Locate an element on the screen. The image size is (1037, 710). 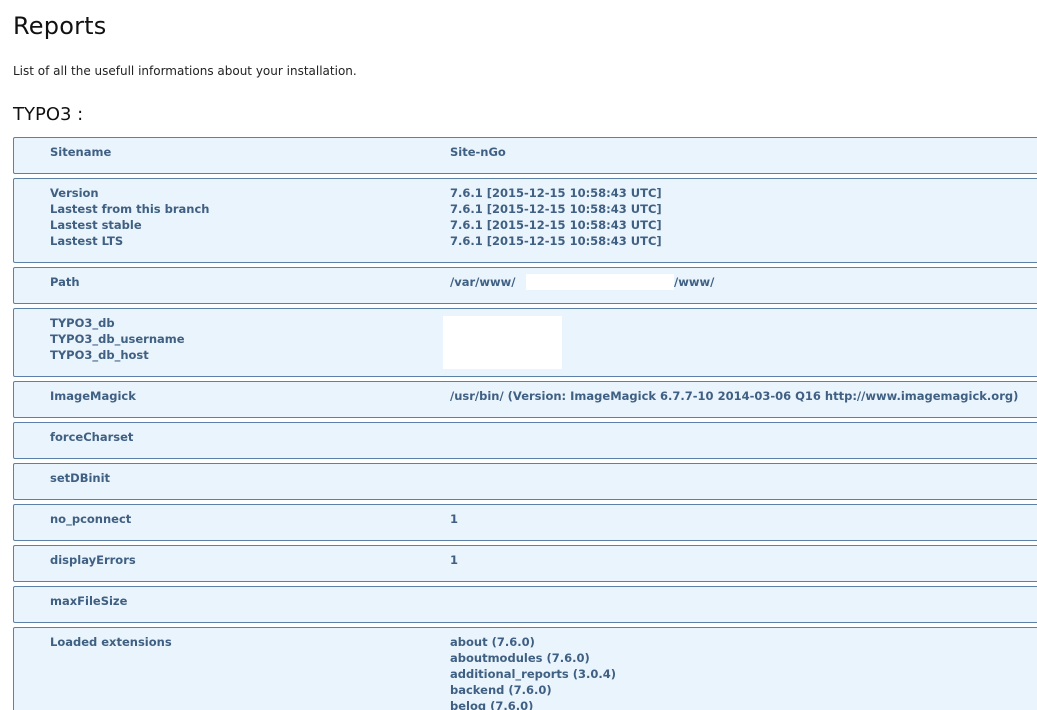
report-block-set-db-init: setDBinit is located at coordinates (525, 481).